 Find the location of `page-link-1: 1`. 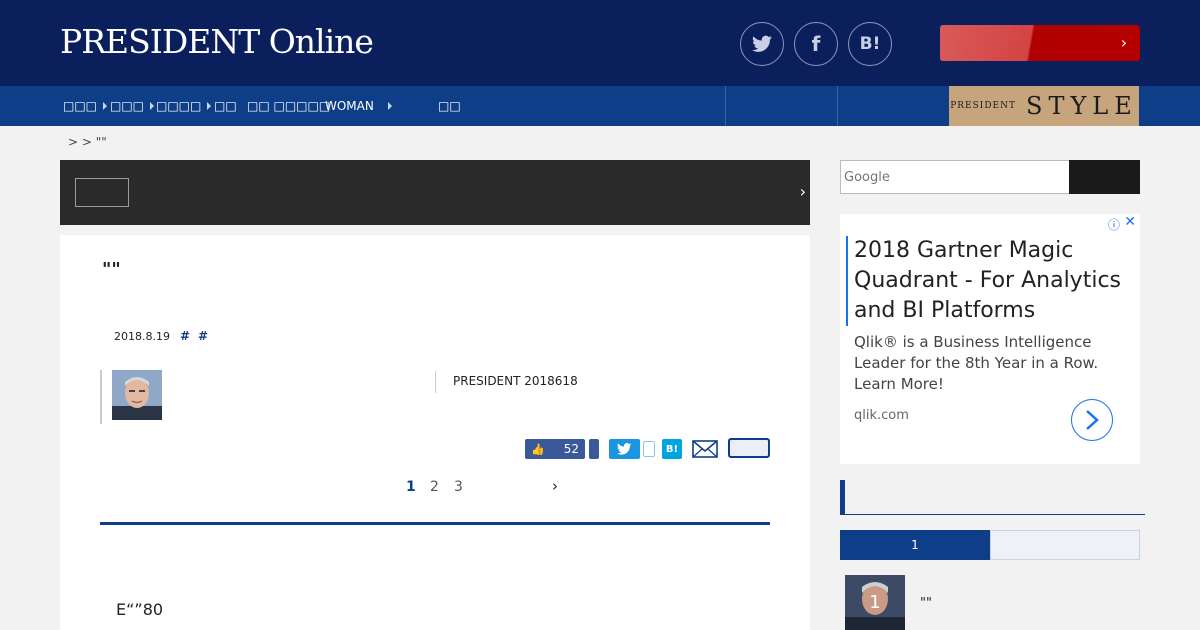

page-link-1: 1 is located at coordinates (411, 487).